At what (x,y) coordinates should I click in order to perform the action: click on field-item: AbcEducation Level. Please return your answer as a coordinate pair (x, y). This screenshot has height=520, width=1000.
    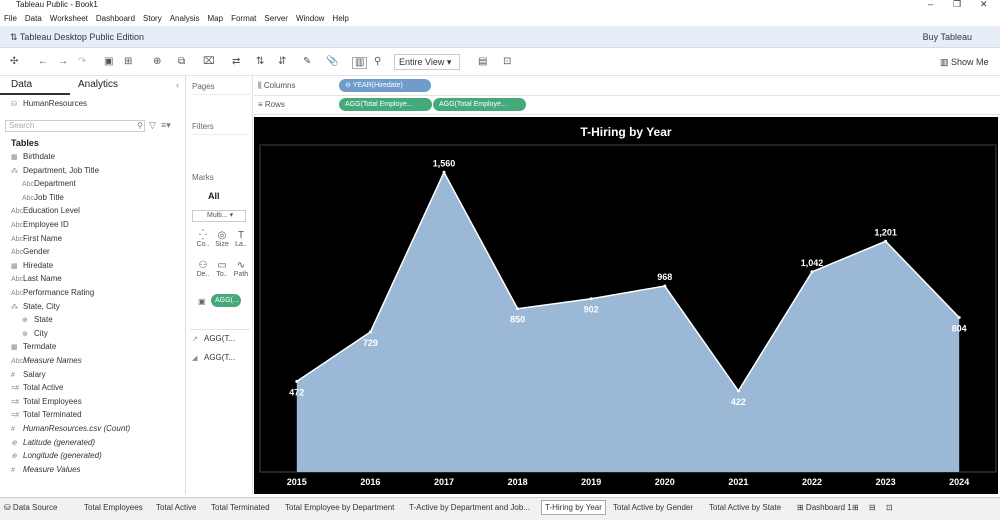
    Looking at the image, I should click on (45, 210).